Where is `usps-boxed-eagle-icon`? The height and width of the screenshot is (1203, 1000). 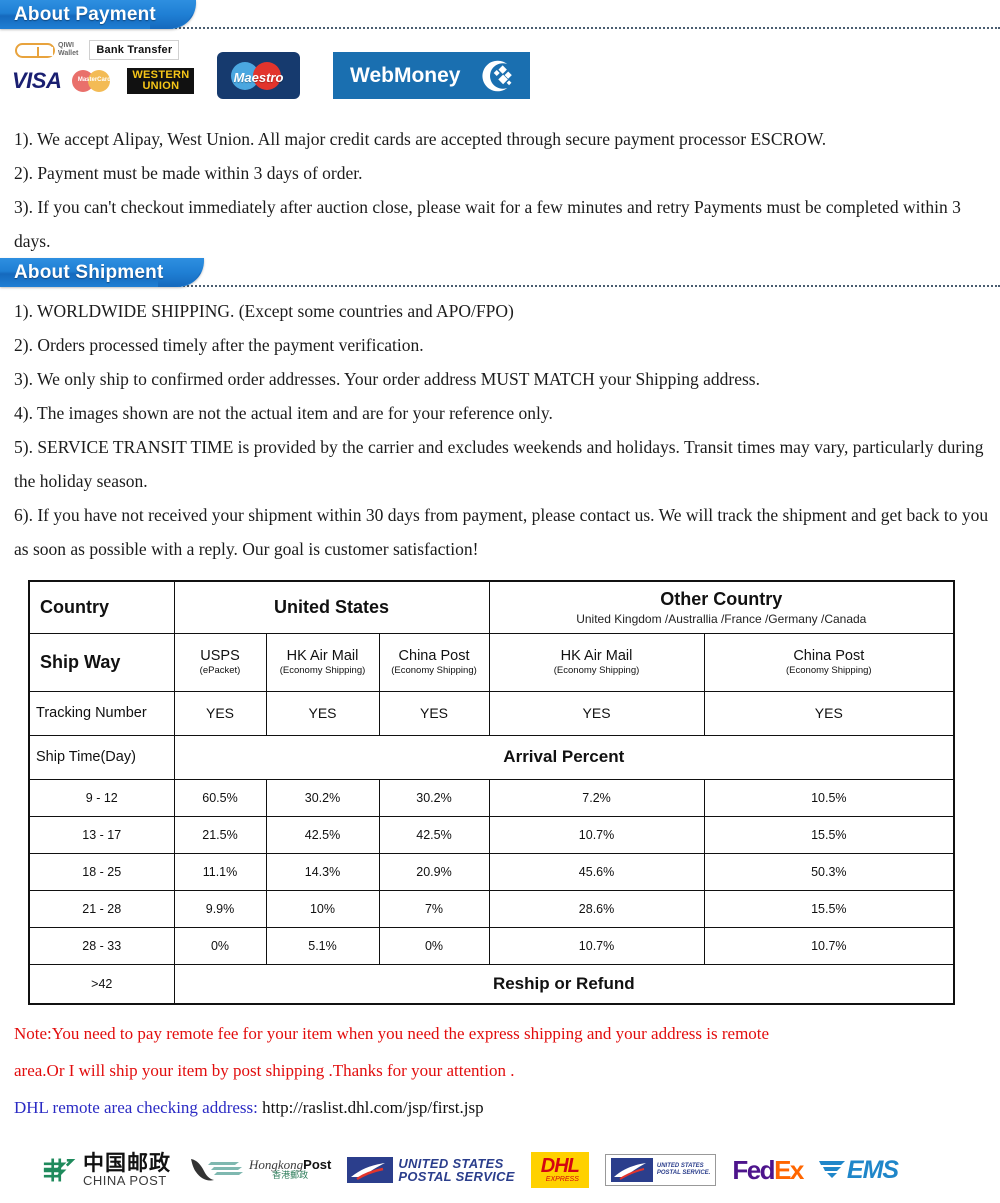
usps-boxed-eagle-icon is located at coordinates (631, 1170).